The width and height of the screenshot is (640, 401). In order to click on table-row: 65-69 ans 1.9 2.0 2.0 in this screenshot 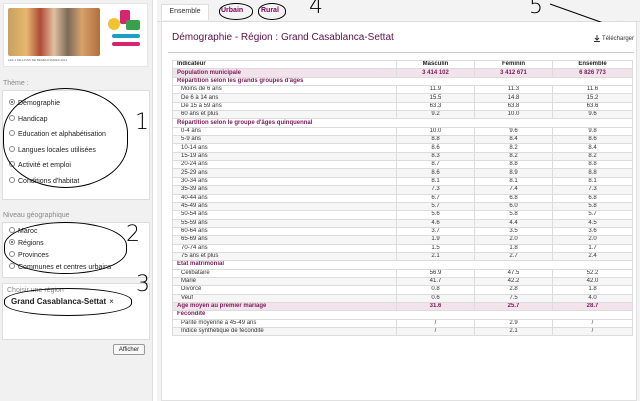, I will do `click(402, 240)`.